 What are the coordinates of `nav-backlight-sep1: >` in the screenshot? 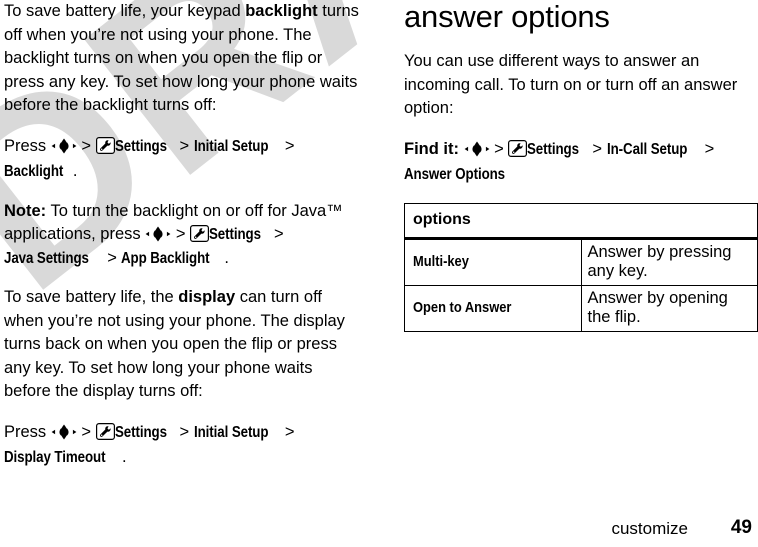 It's located at (86, 145).